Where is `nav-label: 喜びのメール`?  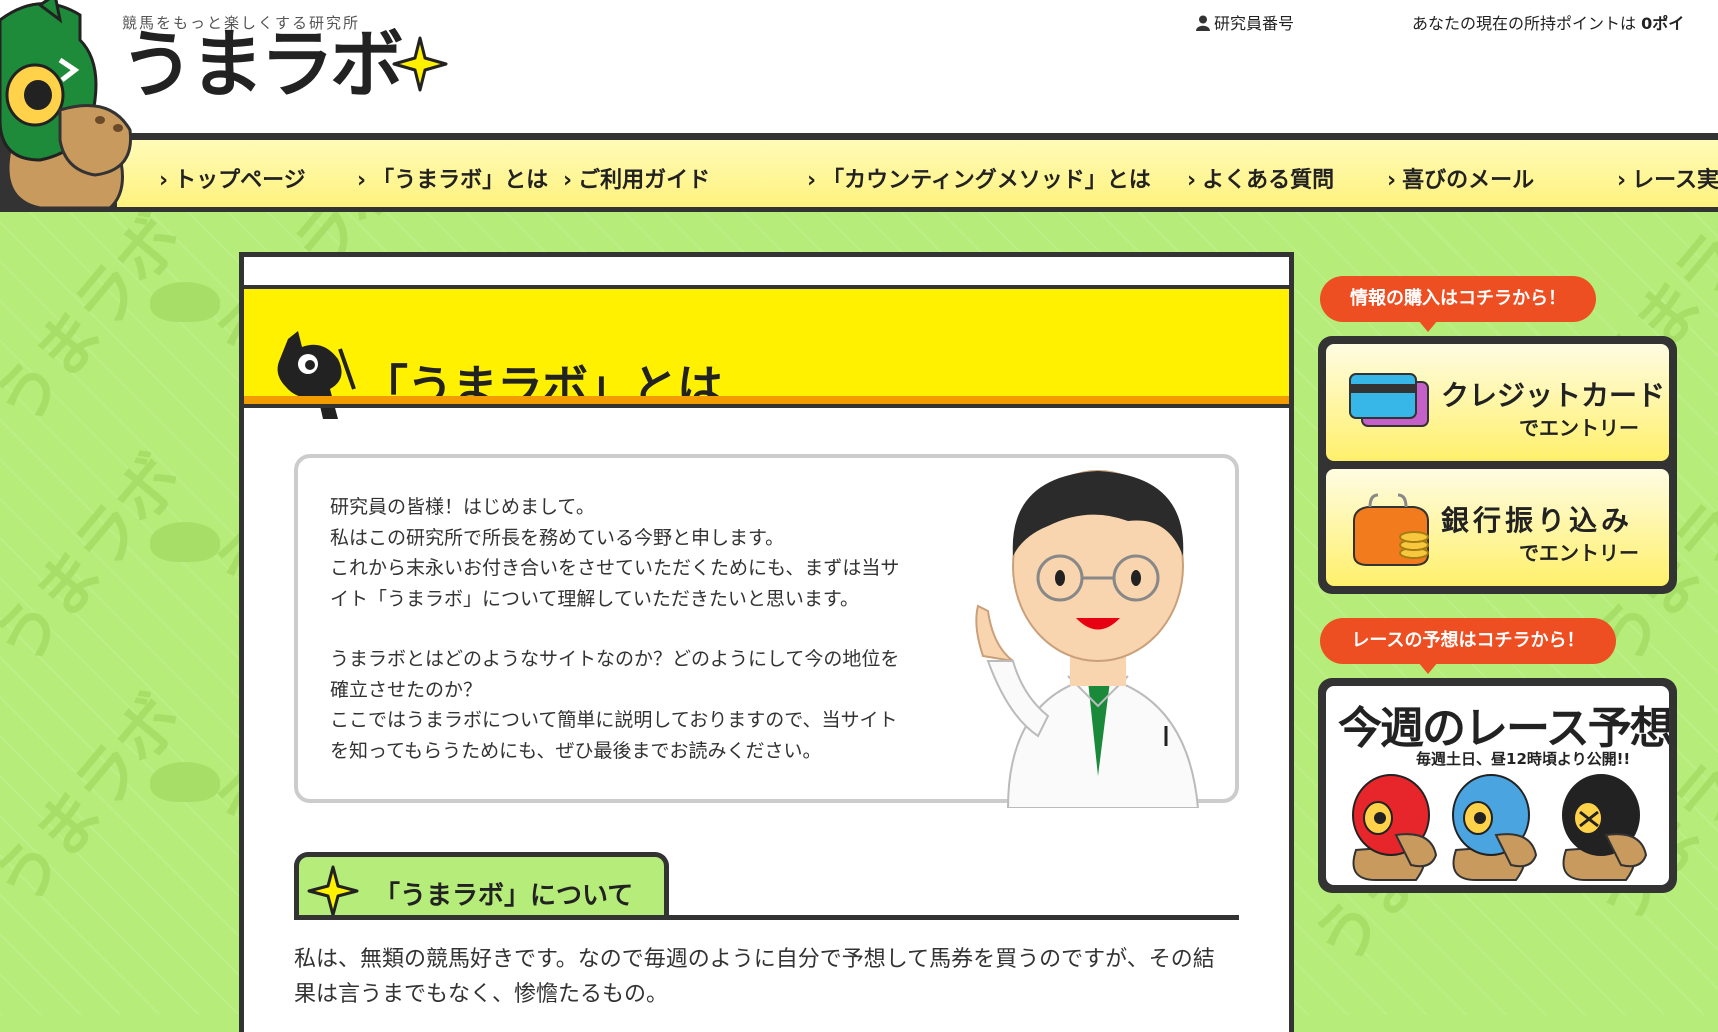 nav-label: 喜びのメール is located at coordinates (1468, 180).